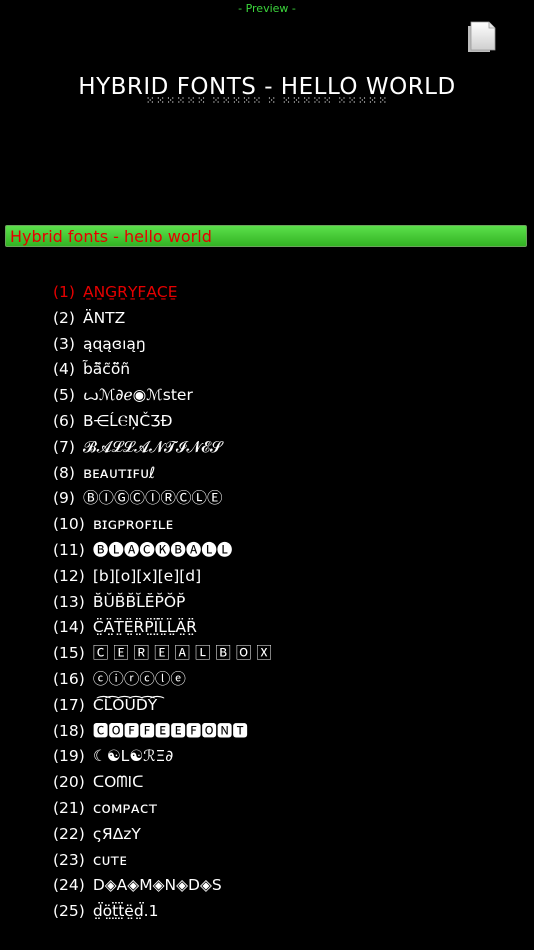 The height and width of the screenshot is (950, 534). I want to click on font-list-item: (25) d̤̈ö̤ẗ̤ẗ̤ë̤d̤̈.1, so click(288, 912).